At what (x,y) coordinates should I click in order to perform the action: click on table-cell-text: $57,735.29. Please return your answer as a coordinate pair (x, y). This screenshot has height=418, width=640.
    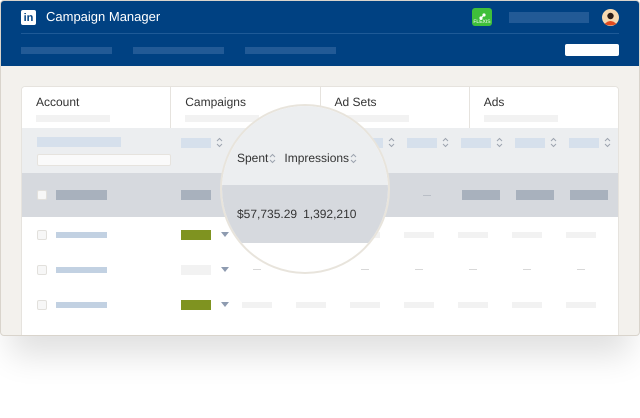
    Looking at the image, I should click on (267, 214).